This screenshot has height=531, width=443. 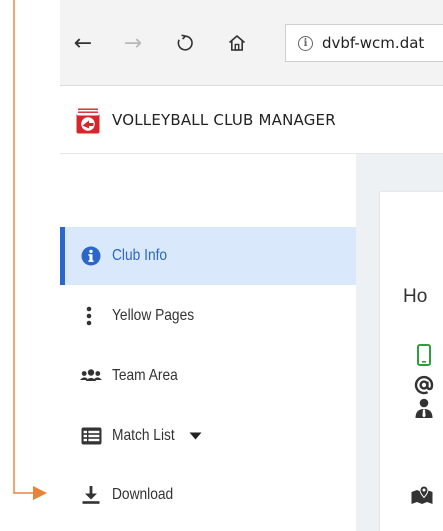 What do you see at coordinates (411, 361) in the screenshot?
I see `club-info-card: Ho` at bounding box center [411, 361].